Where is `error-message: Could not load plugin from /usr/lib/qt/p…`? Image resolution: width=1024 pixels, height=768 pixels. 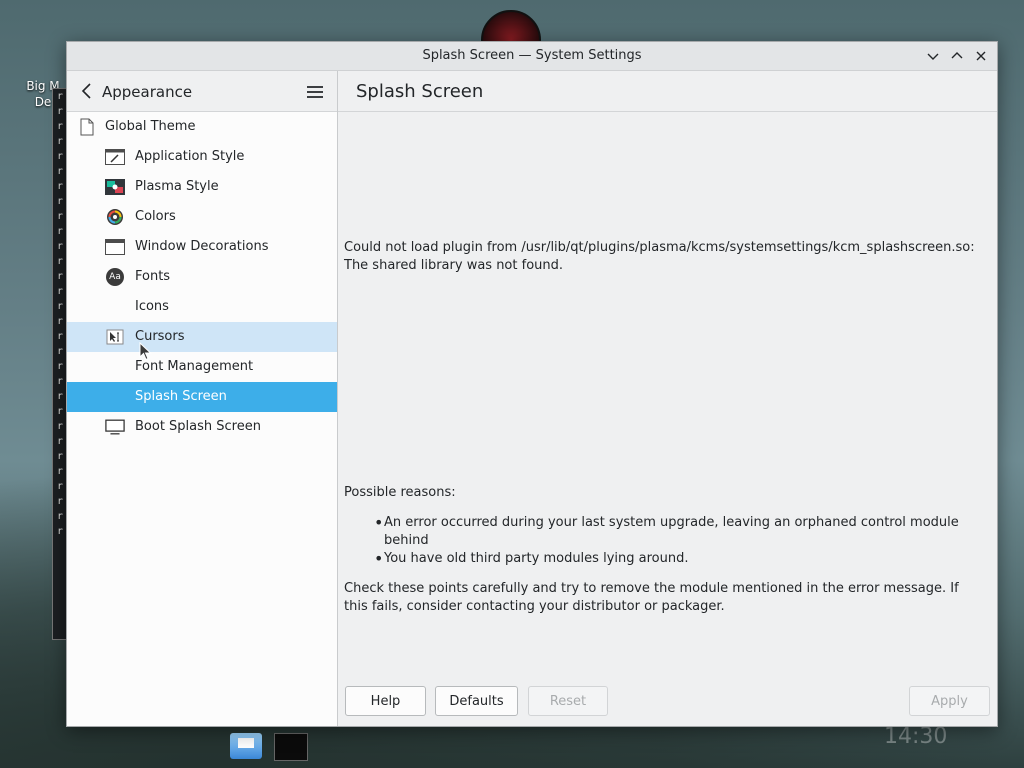
error-message: Could not load plugin from /usr/lib/qt/p… is located at coordinates (659, 256).